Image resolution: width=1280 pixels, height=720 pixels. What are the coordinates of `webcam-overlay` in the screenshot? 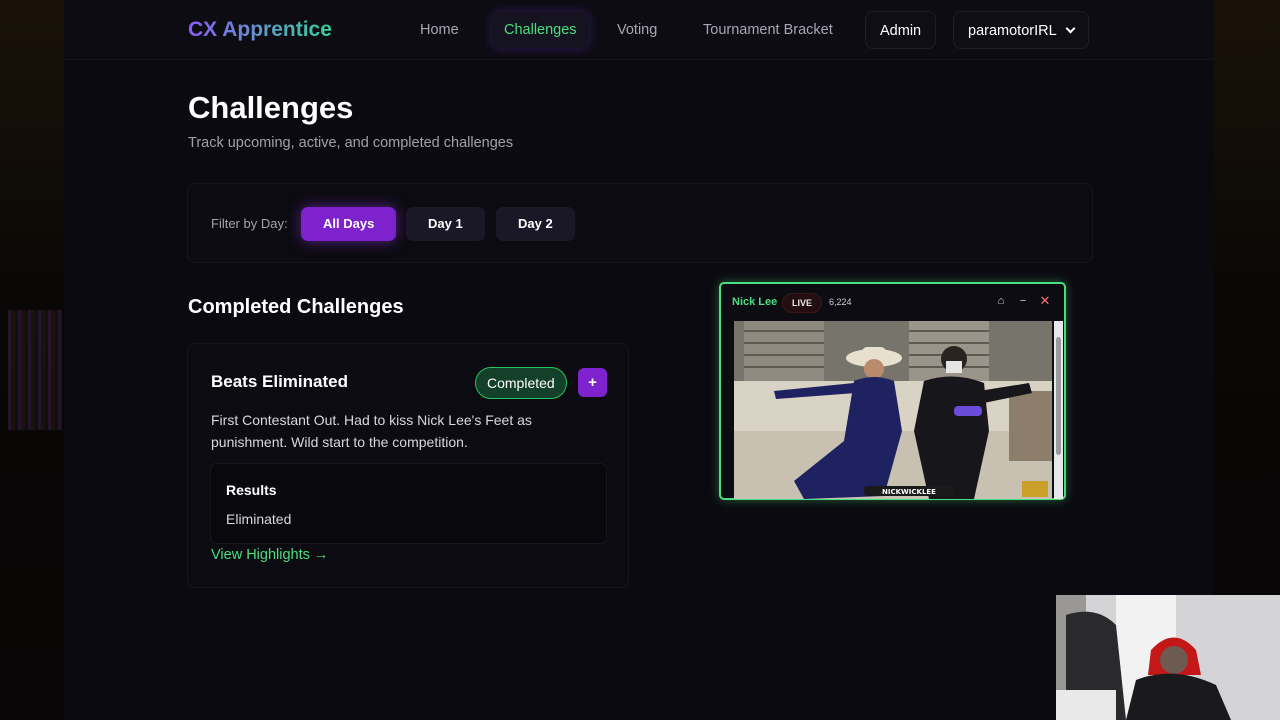 It's located at (1168, 657).